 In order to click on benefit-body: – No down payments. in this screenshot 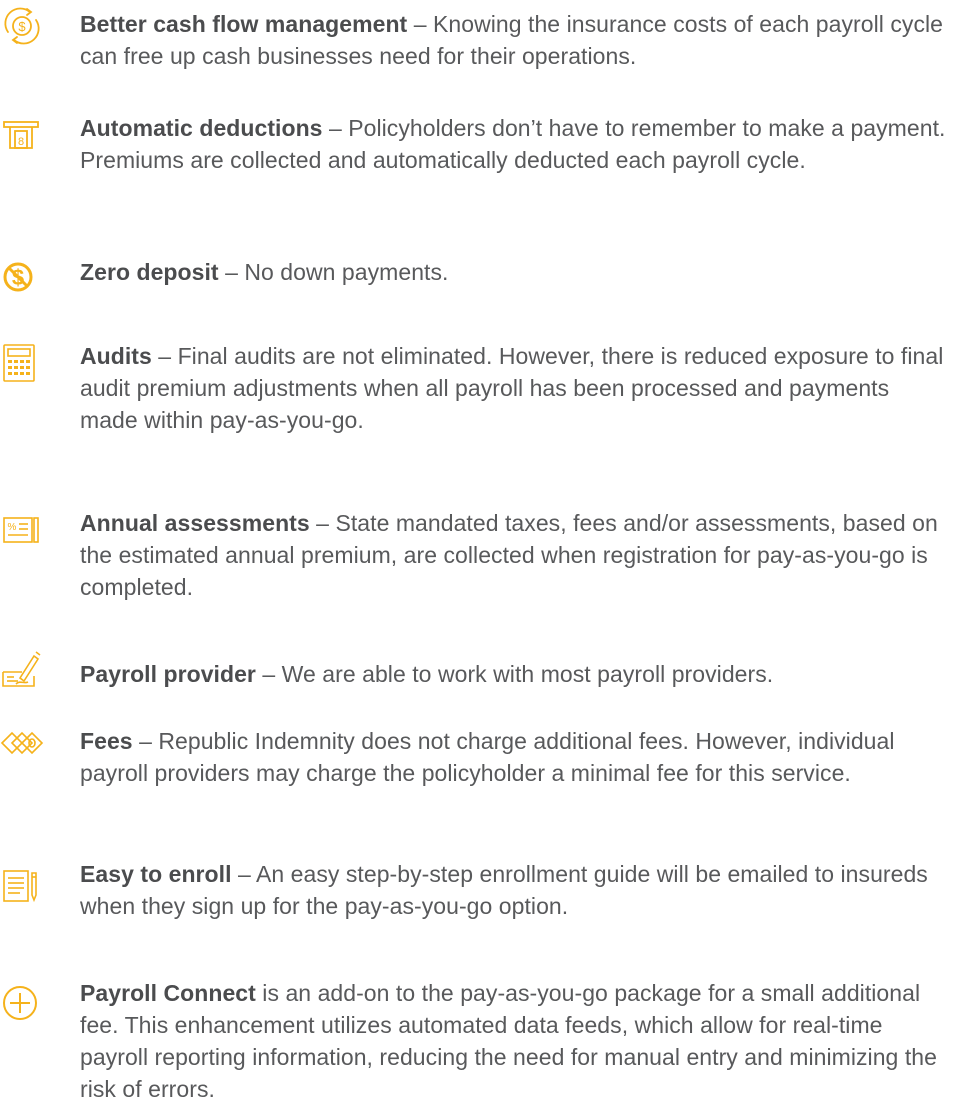, I will do `click(333, 272)`.